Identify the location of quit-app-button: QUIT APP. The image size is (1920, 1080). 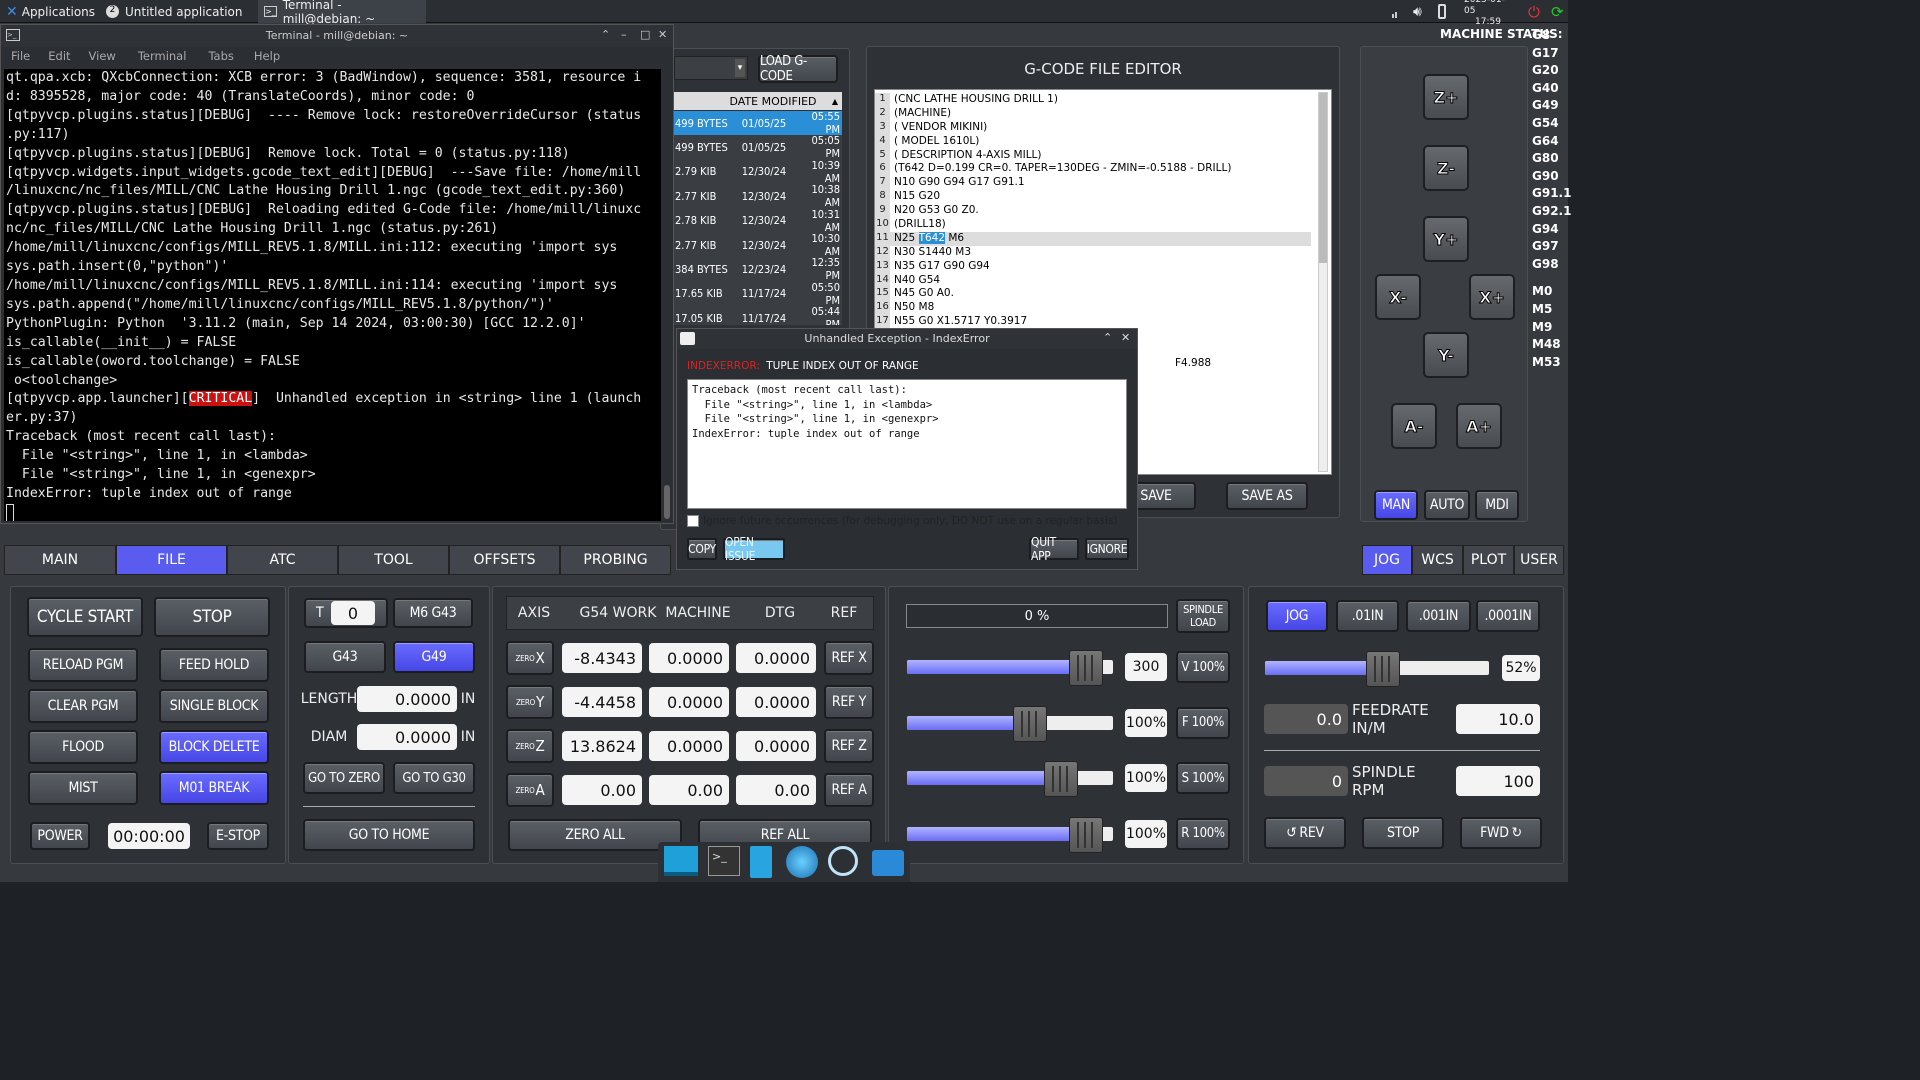
(1054, 549).